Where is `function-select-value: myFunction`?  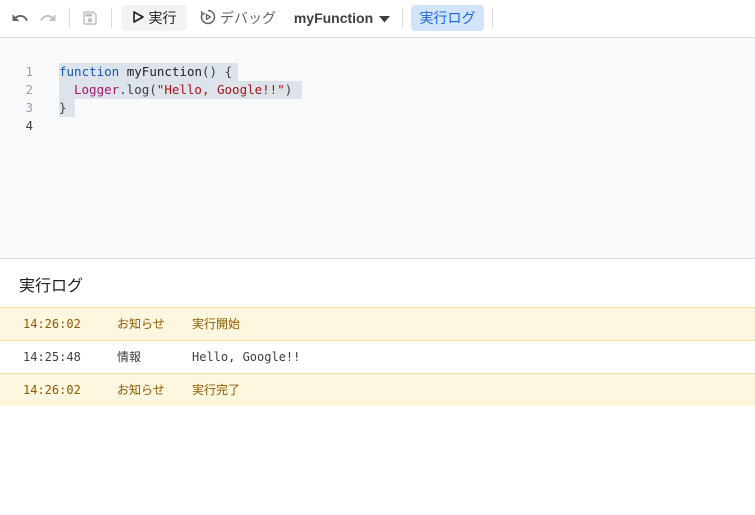 function-select-value: myFunction is located at coordinates (333, 18).